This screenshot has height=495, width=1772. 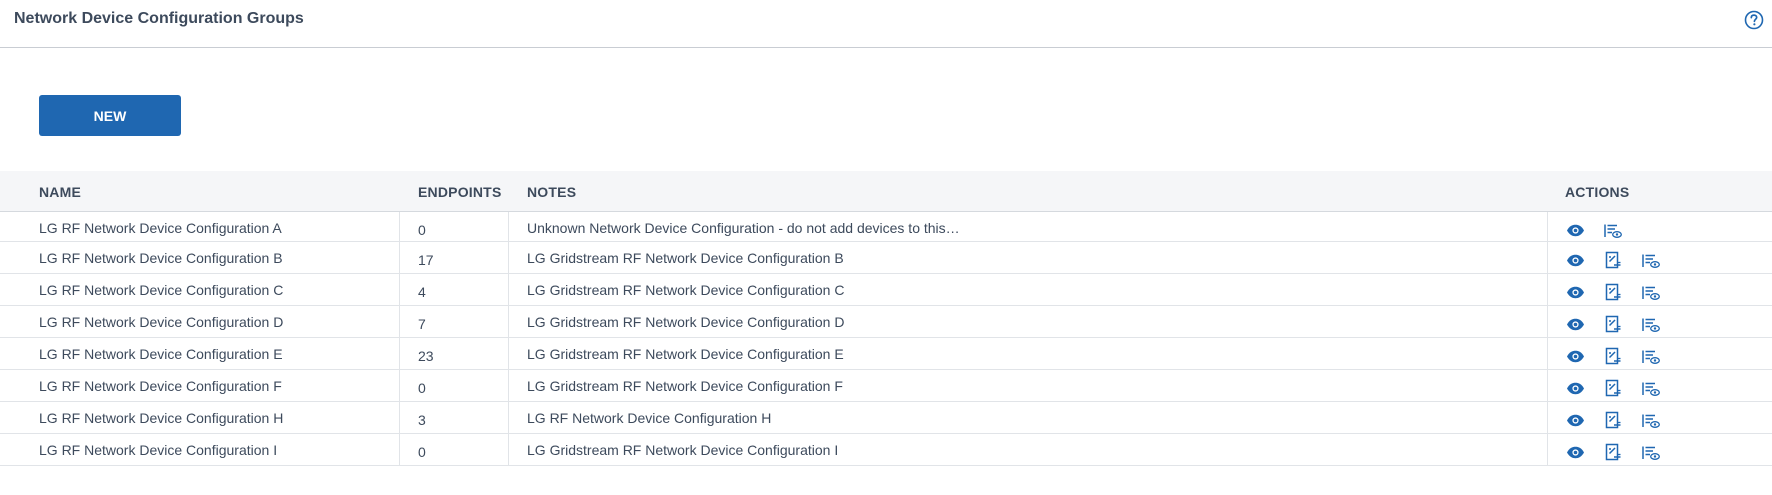 I want to click on new-button: NEW, so click(x=110, y=115).